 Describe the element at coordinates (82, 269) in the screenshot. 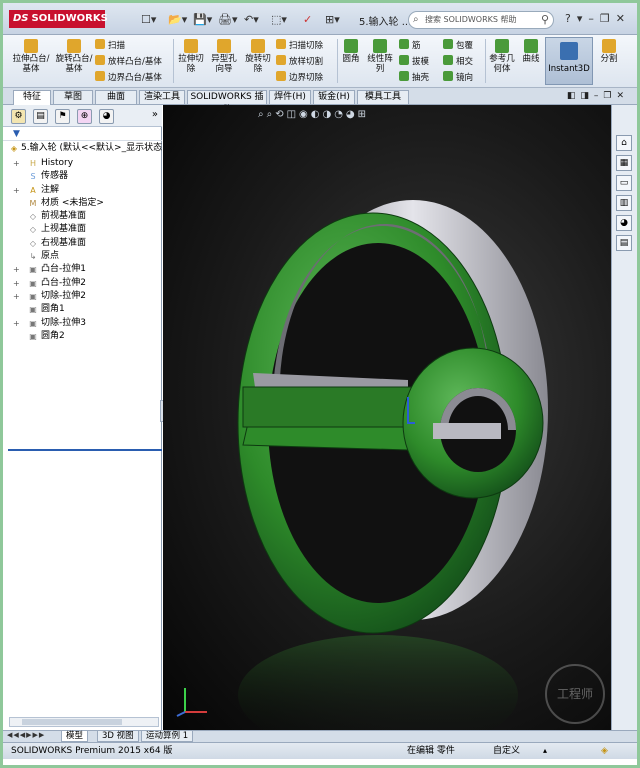

I see `feature-tree-node: + ▣ 凸台-拉伸1` at that location.